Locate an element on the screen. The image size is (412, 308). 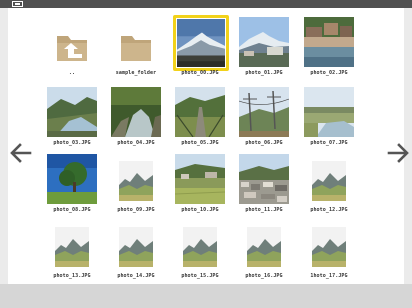
thumbnail-label: 1hoto_17.JPG is located at coordinates (329, 276).